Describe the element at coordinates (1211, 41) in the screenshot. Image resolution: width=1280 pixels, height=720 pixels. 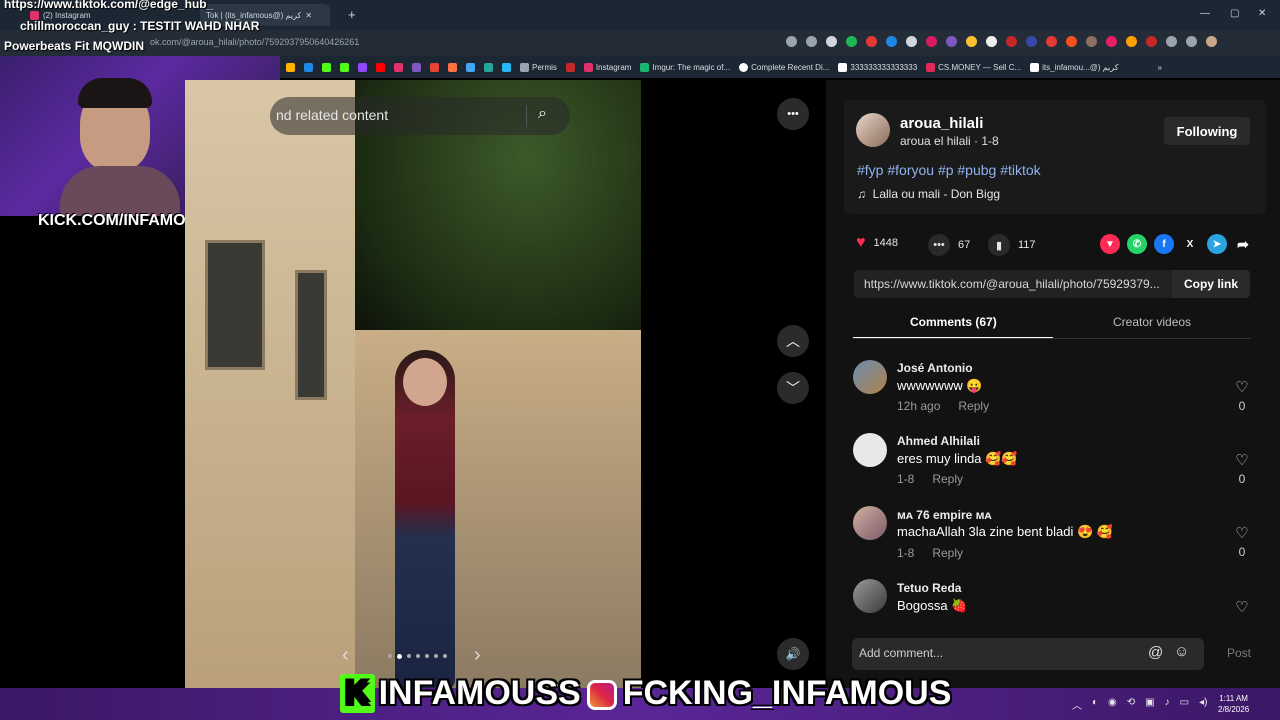
I see `profile-icon` at that location.